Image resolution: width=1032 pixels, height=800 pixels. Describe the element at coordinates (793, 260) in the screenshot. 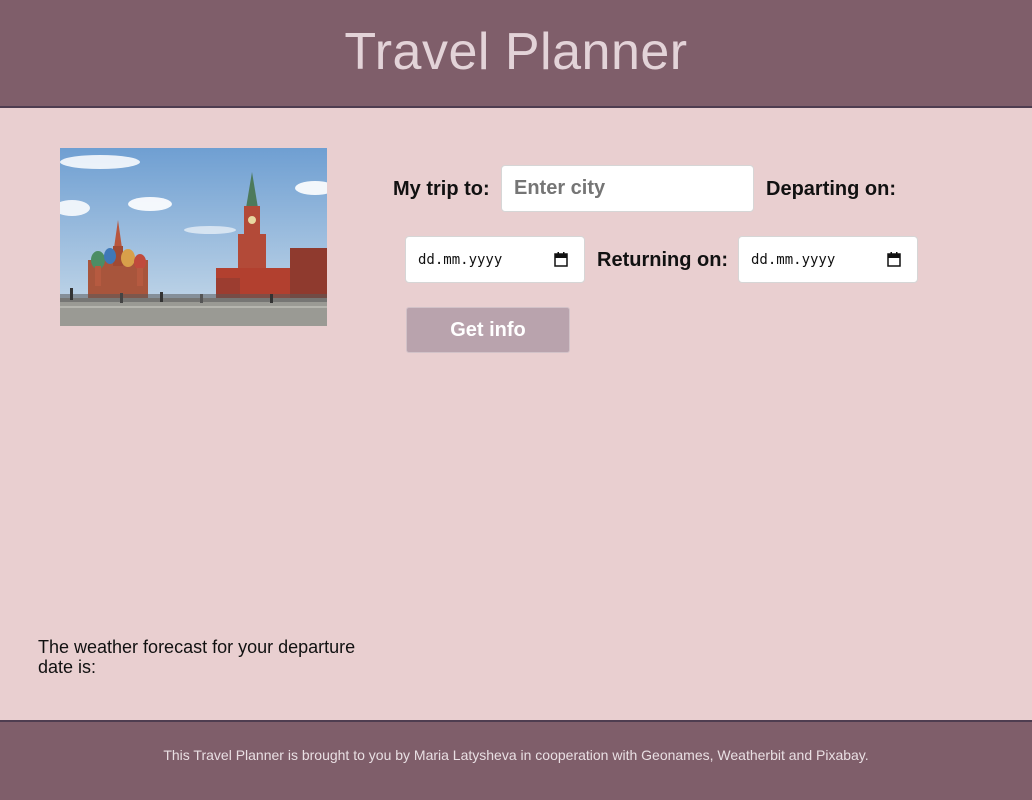

I see `returning-date-value: dd.mm.yyyy` at that location.